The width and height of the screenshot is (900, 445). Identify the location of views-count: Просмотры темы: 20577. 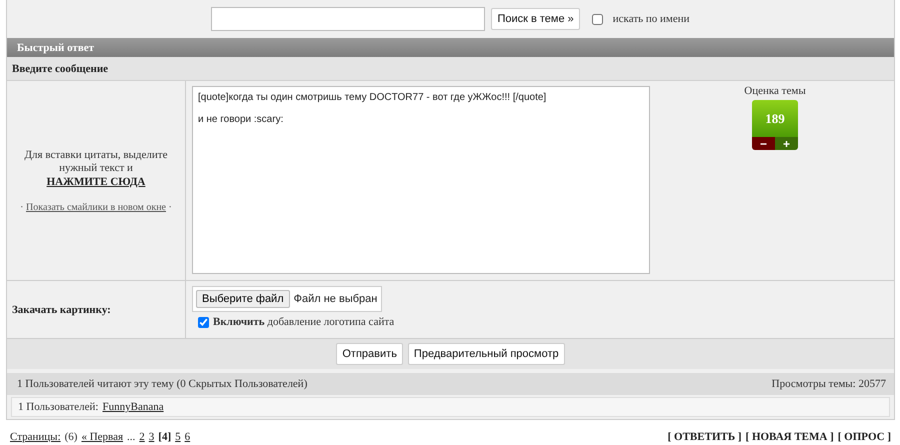
(829, 384).